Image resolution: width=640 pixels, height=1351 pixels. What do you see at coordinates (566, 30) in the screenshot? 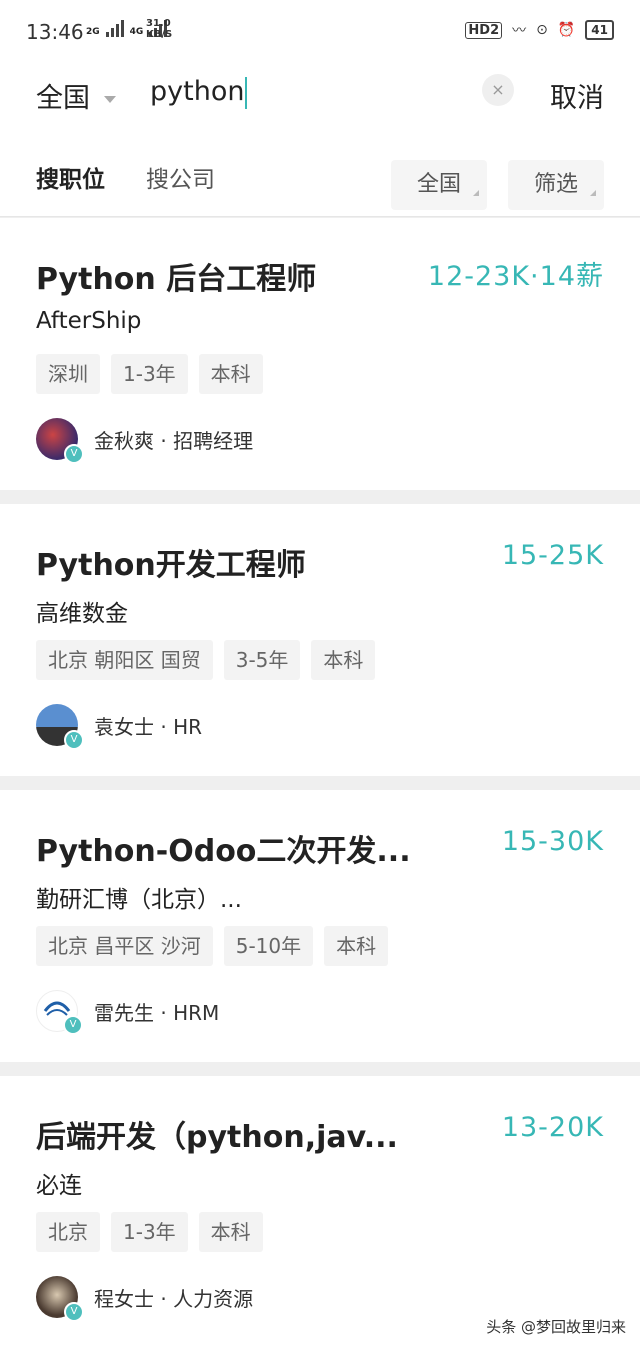
I see `alarm-icon: ⏰` at bounding box center [566, 30].